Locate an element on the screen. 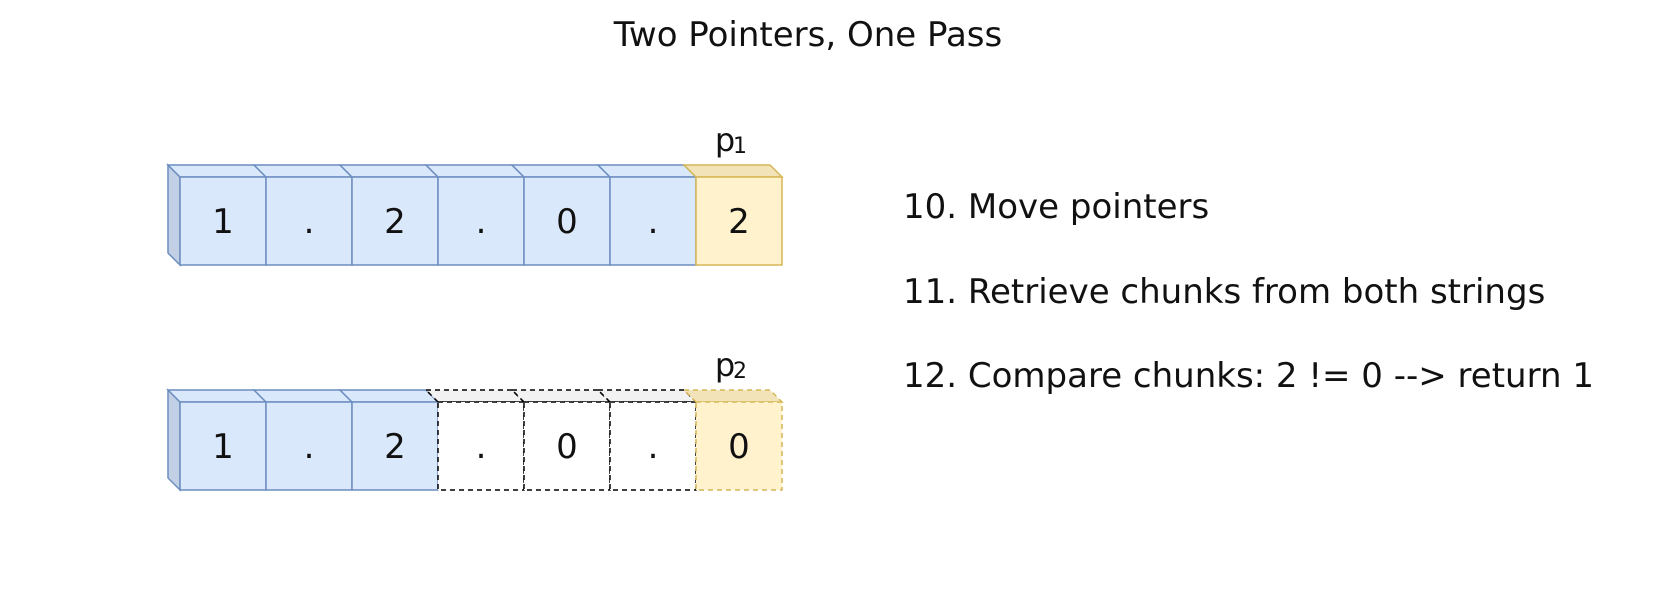  string-array-2: 1. 2. 0. 0 p2 is located at coordinates (475, 419).